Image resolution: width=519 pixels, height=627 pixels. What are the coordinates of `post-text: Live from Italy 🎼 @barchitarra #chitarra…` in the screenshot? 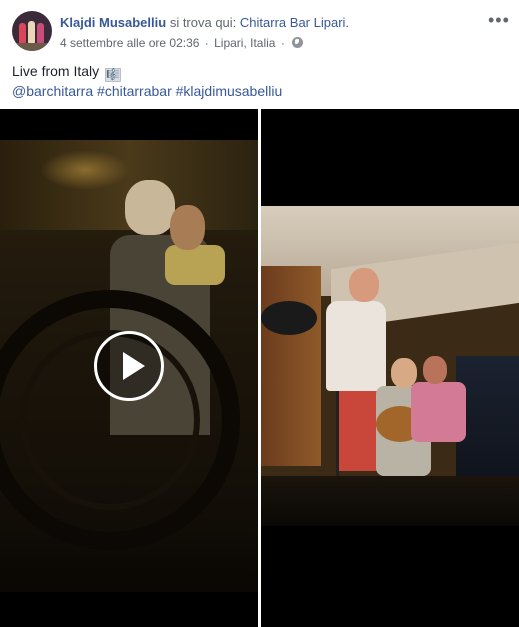 It's located at (147, 81).